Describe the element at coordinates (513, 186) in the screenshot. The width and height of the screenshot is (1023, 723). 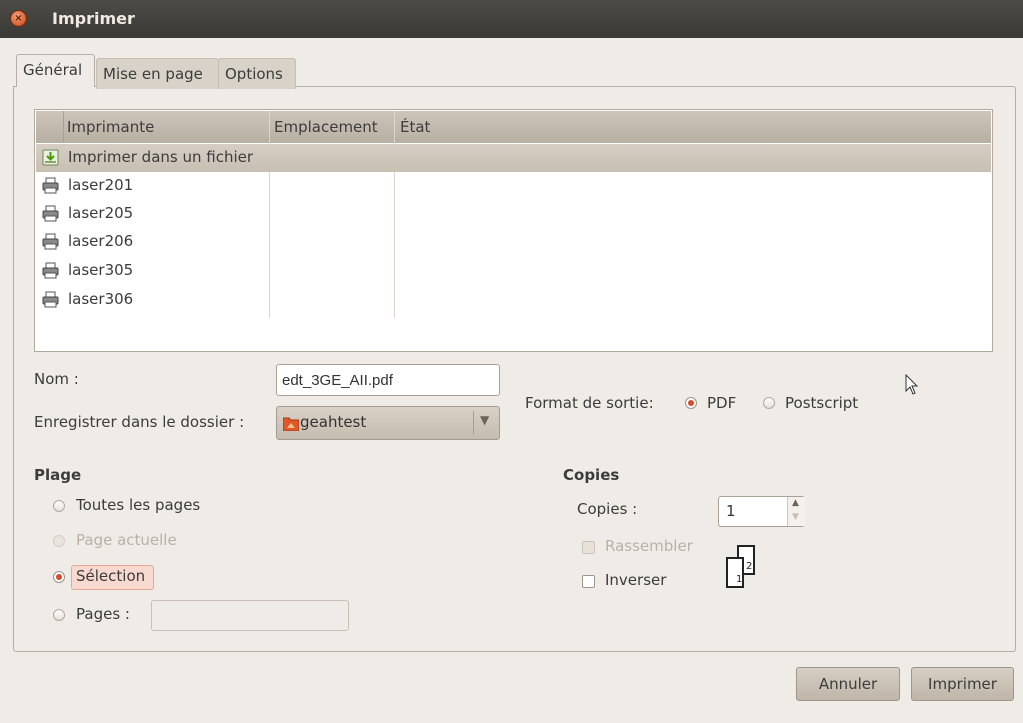
I see `printer-row-laser201: laser201` at that location.